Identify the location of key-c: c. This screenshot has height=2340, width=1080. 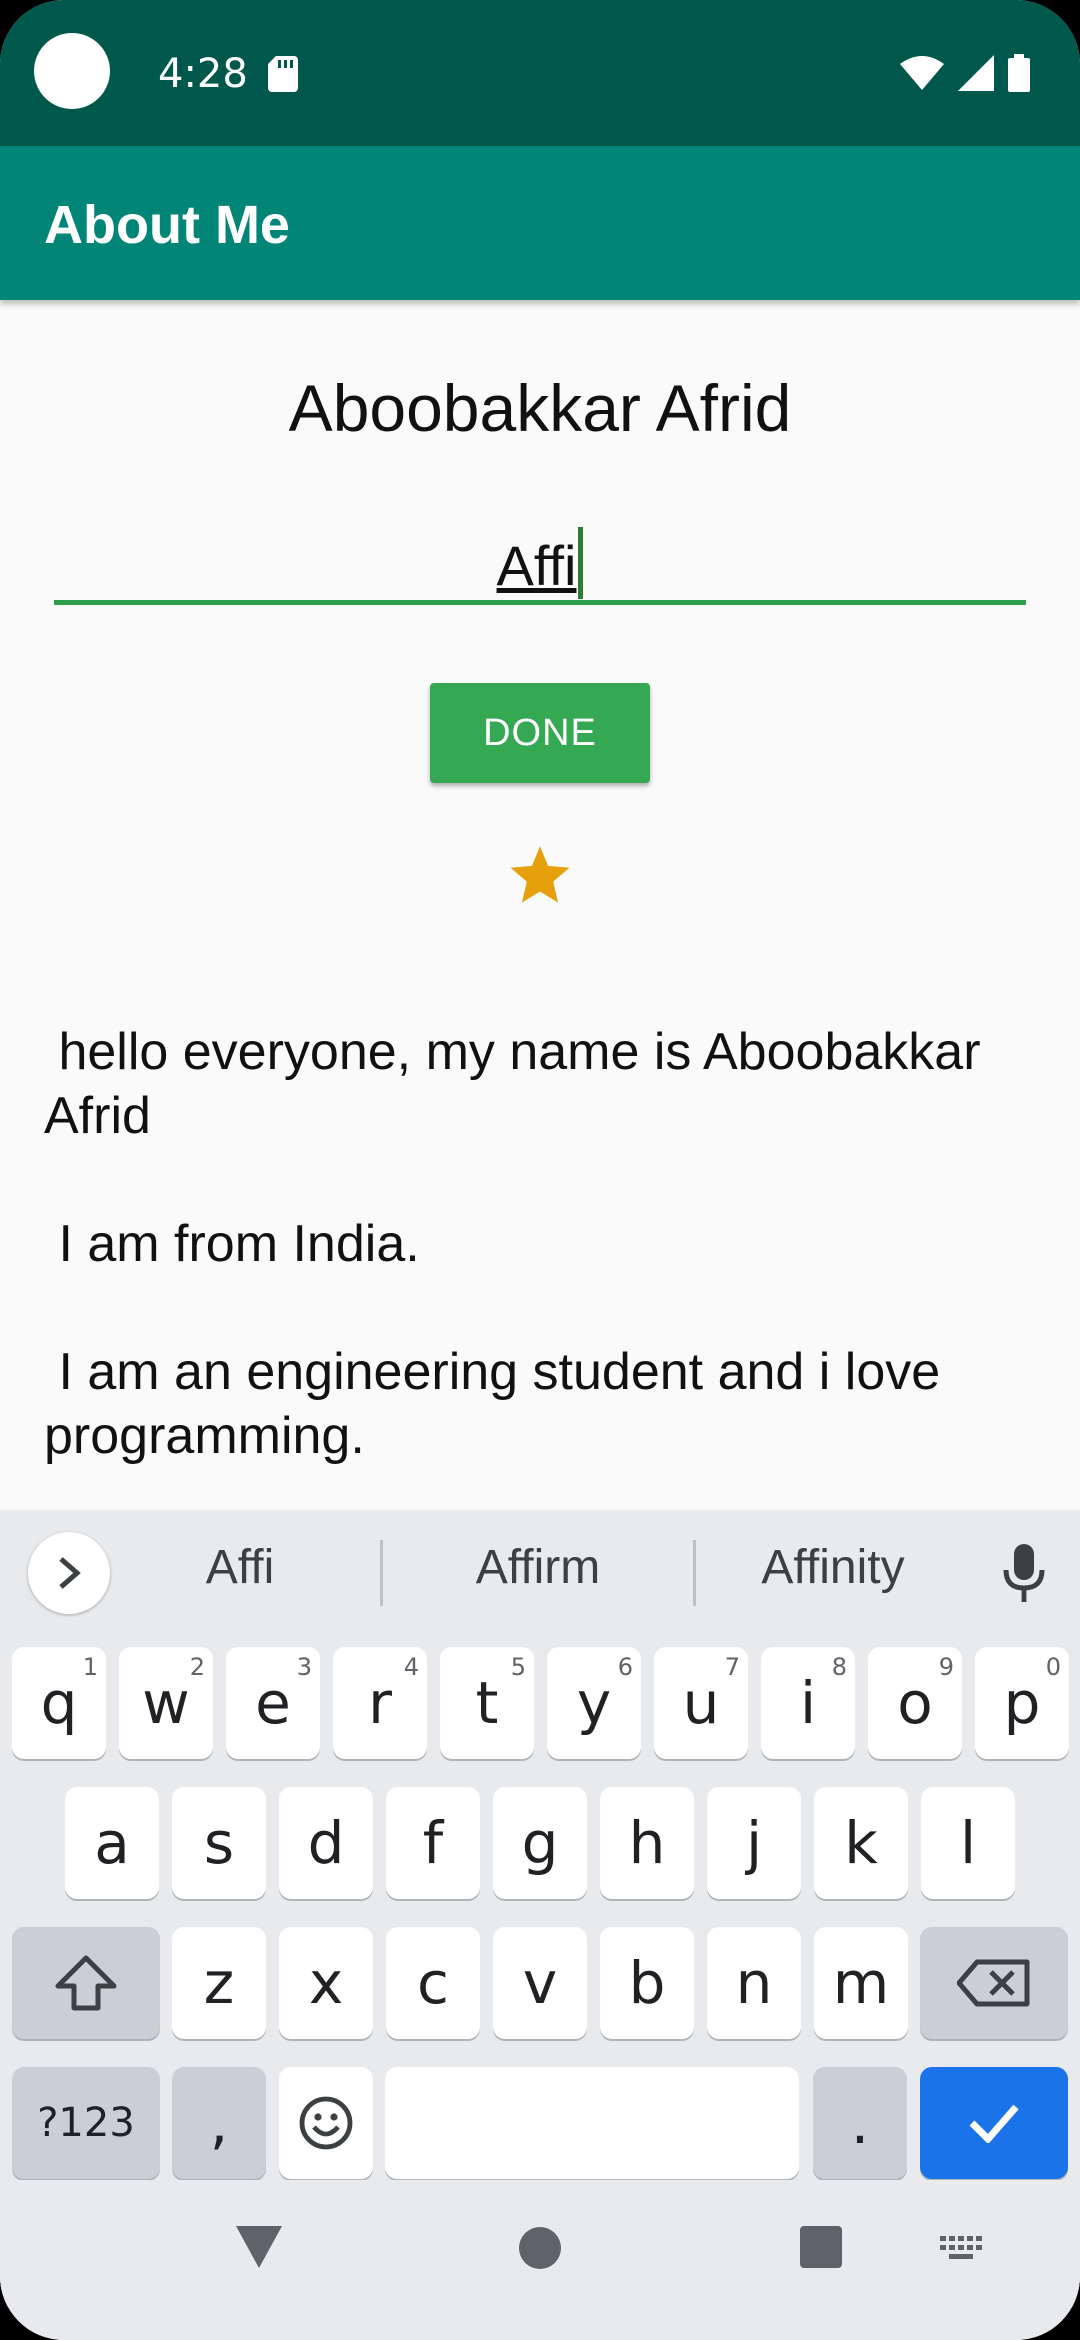
(433, 1983).